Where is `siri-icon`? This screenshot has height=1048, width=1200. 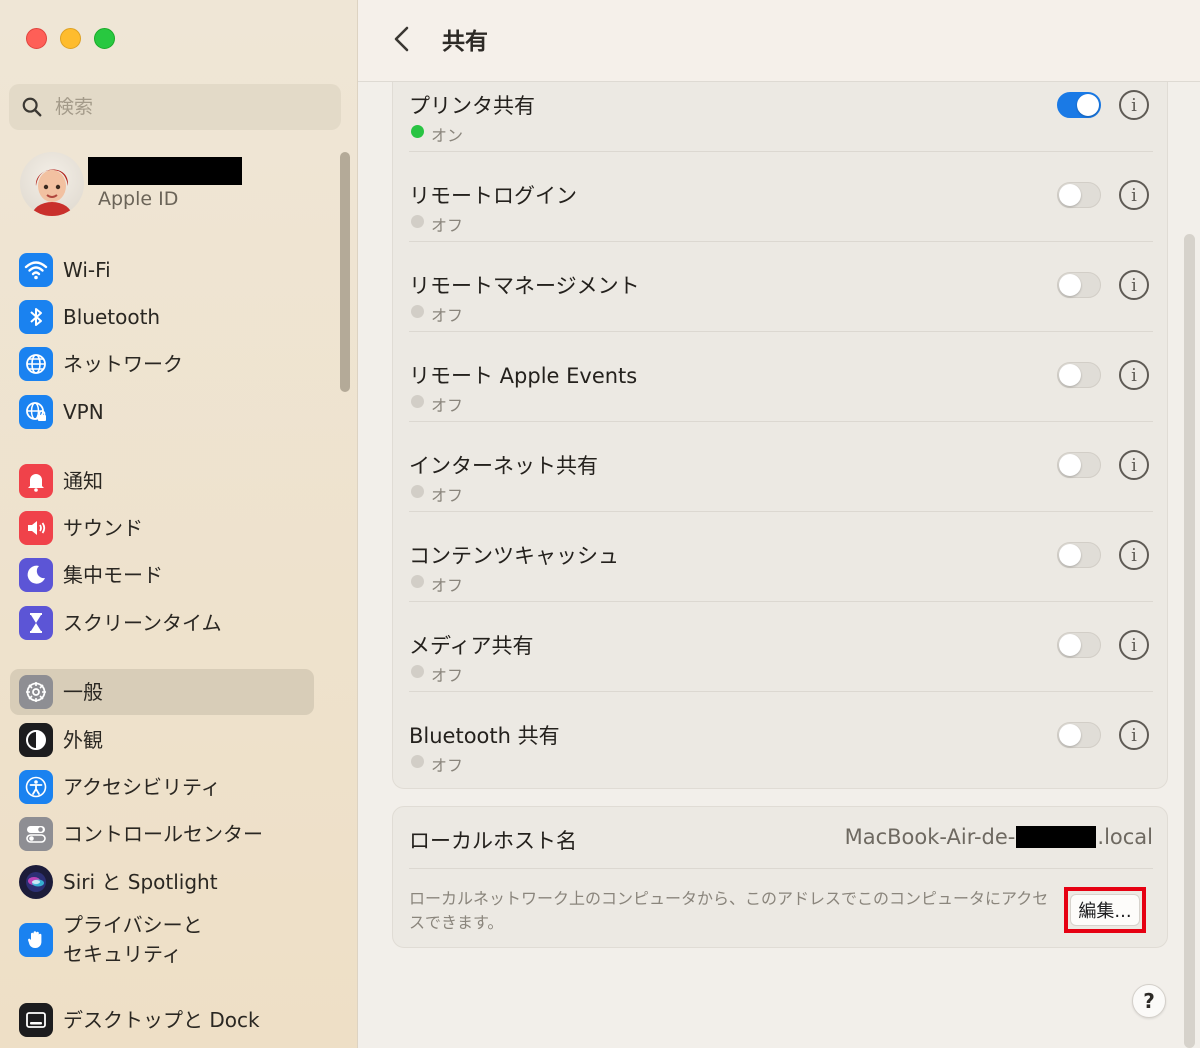 siri-icon is located at coordinates (36, 882).